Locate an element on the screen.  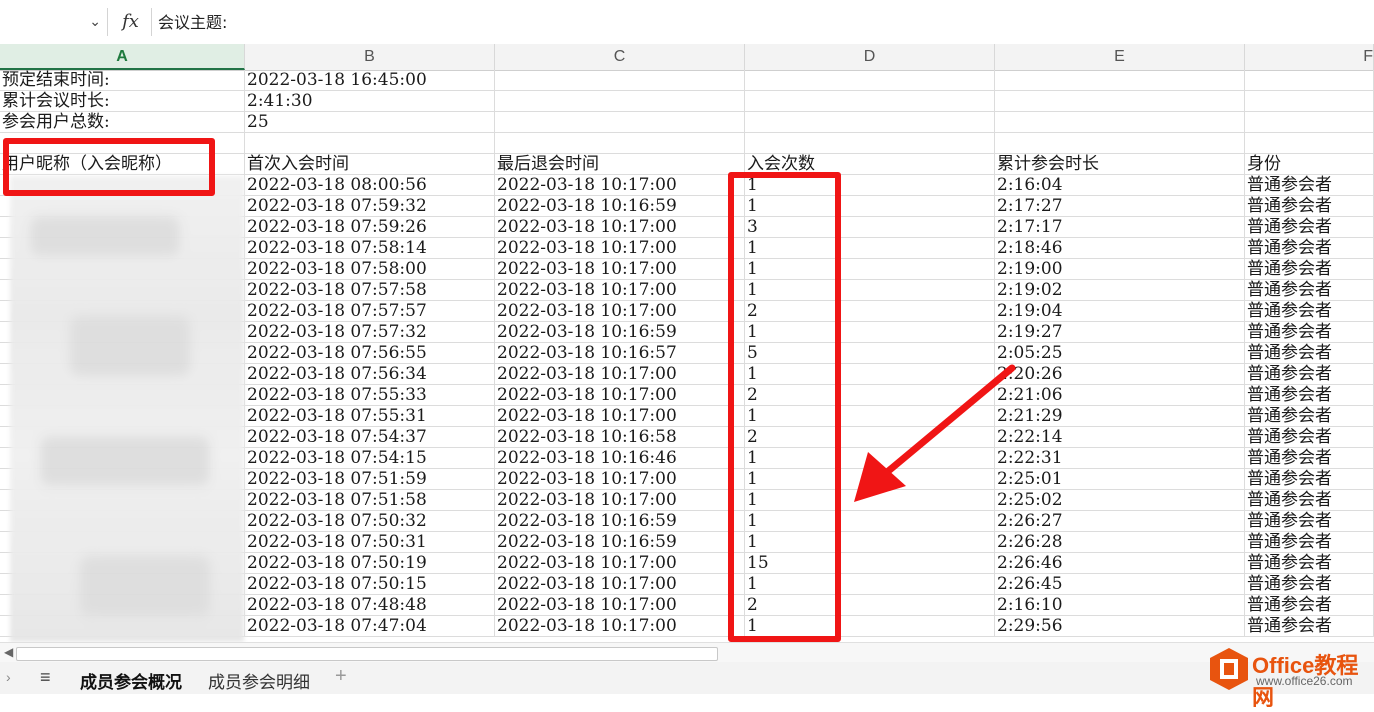
first-join-cell: 2022-03-18 07:59:32 is located at coordinates (370, 206).